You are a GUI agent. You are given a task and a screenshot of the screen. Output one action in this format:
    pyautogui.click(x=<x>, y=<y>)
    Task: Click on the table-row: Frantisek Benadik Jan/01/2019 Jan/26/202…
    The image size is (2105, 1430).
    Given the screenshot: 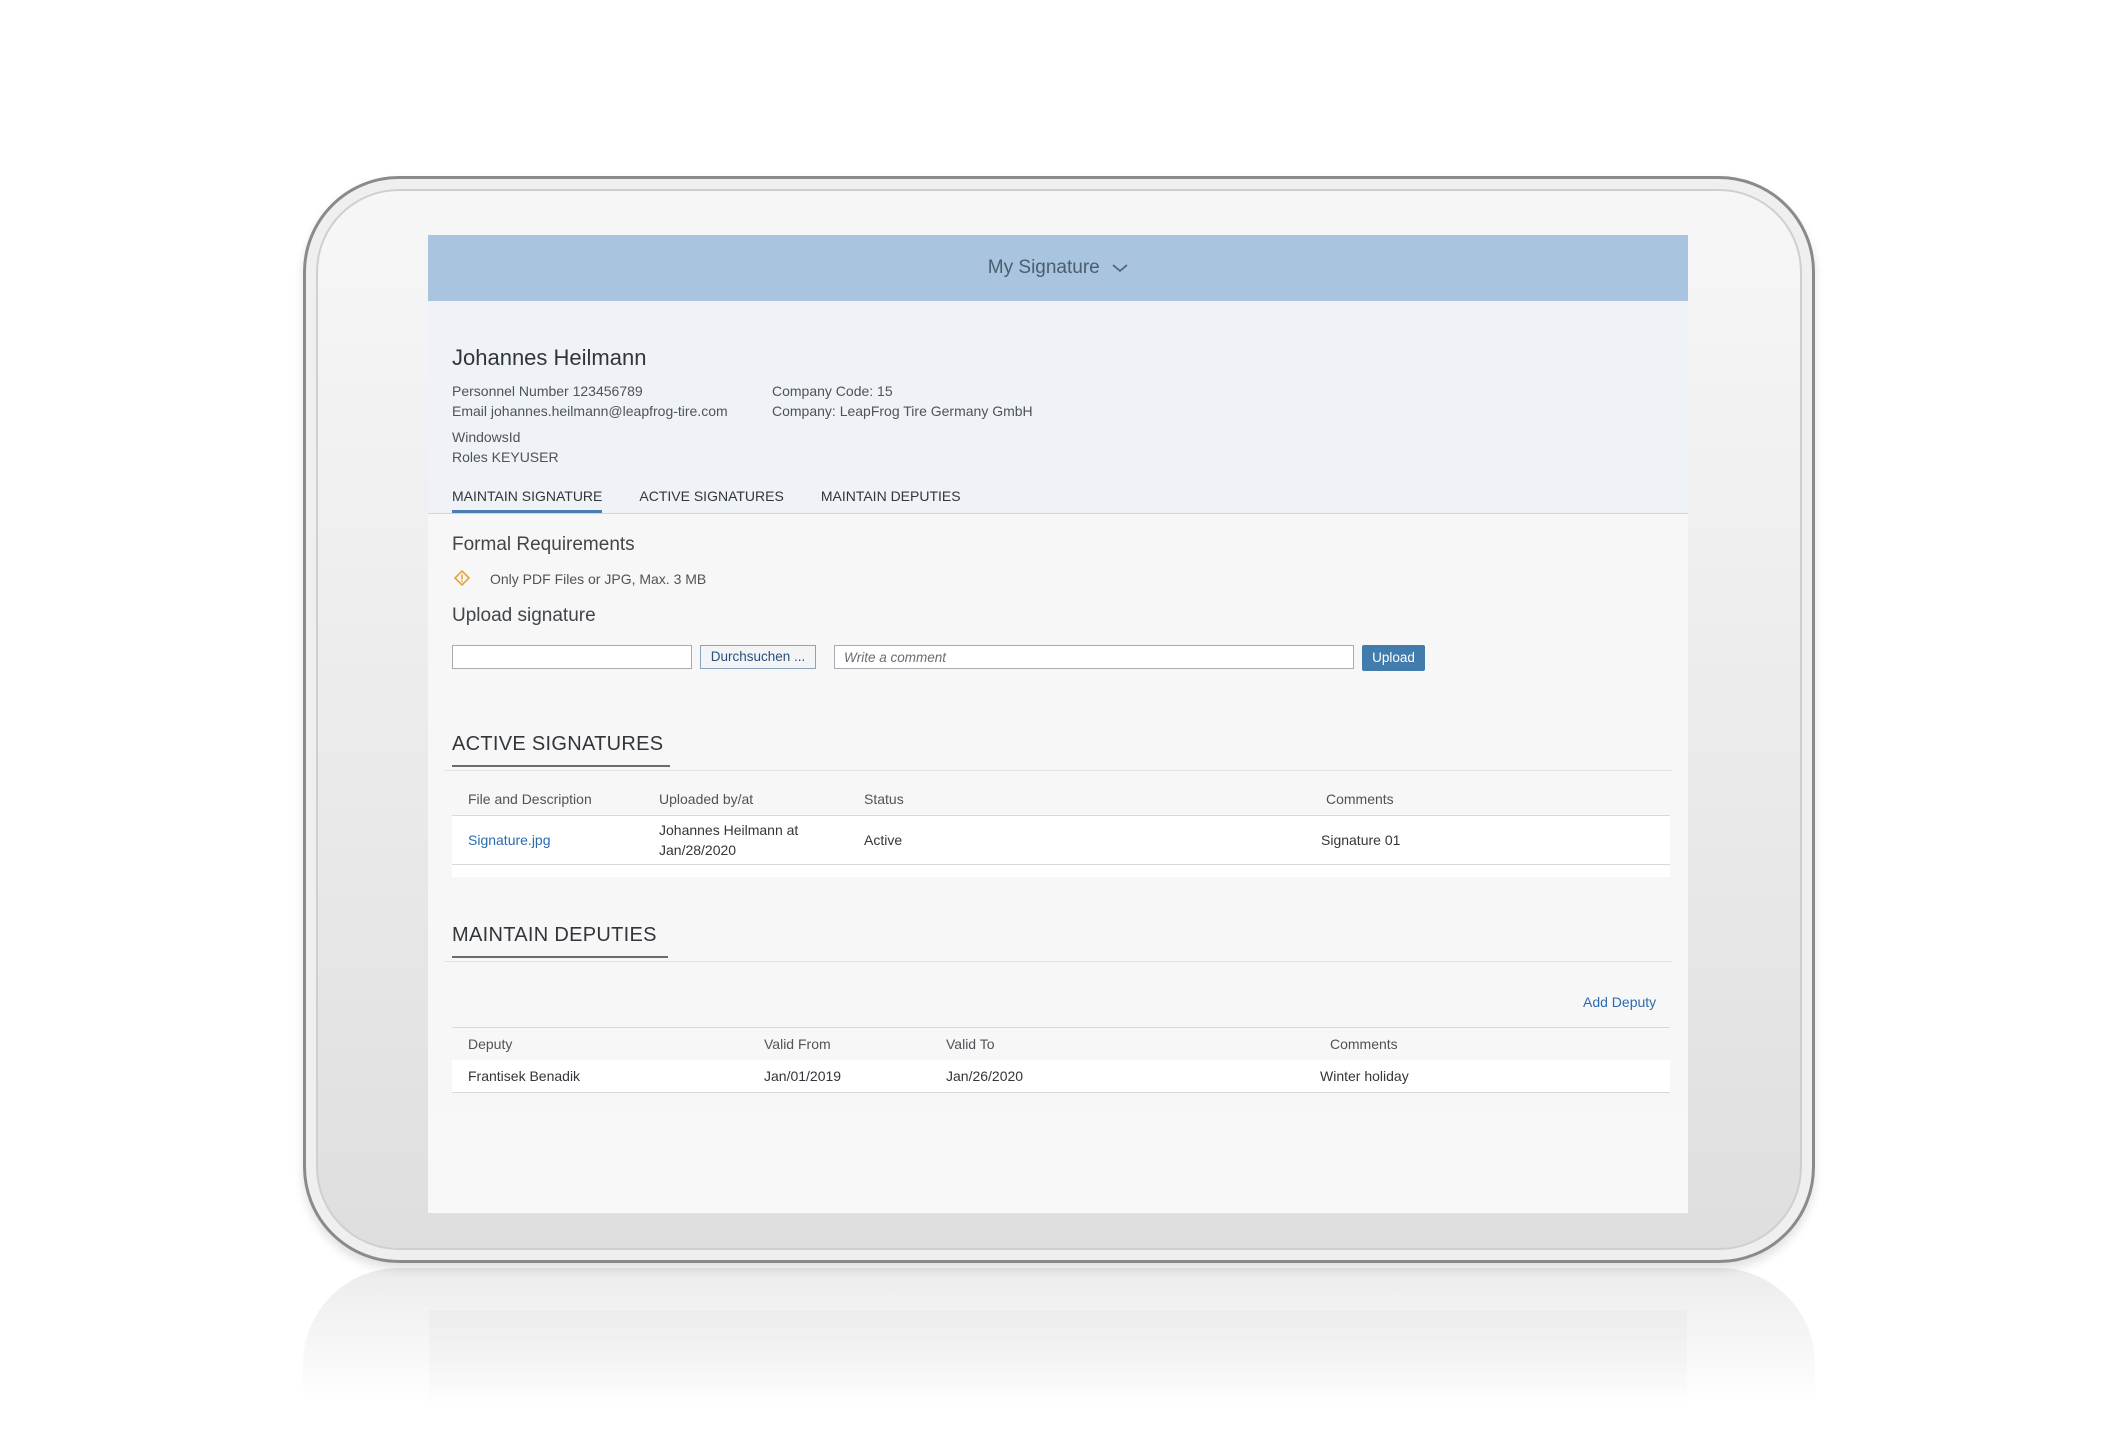 What is the action you would take?
    pyautogui.click(x=1061, y=1076)
    